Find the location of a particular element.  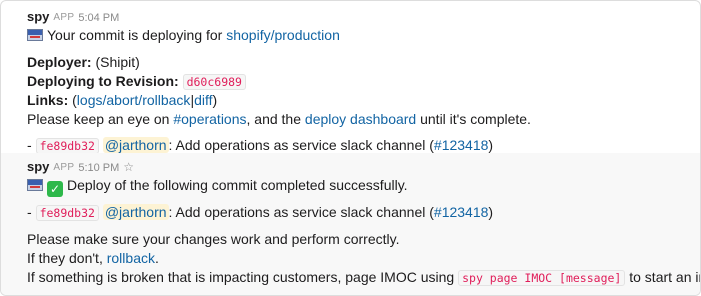

rollback-prefix: If they don't, is located at coordinates (67, 258).